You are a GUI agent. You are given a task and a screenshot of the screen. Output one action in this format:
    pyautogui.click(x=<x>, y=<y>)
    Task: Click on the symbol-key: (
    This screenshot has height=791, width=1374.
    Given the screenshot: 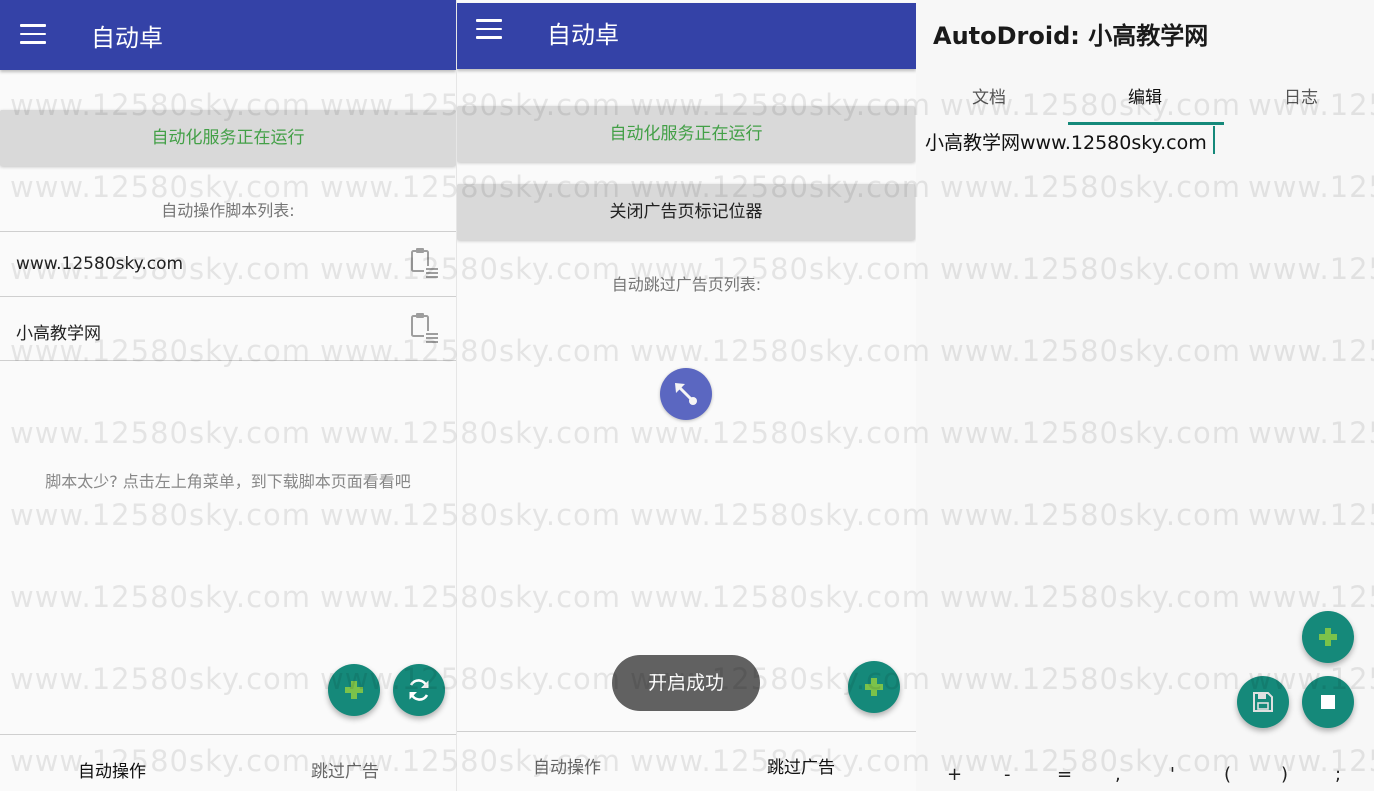 What is the action you would take?
    pyautogui.click(x=1227, y=774)
    